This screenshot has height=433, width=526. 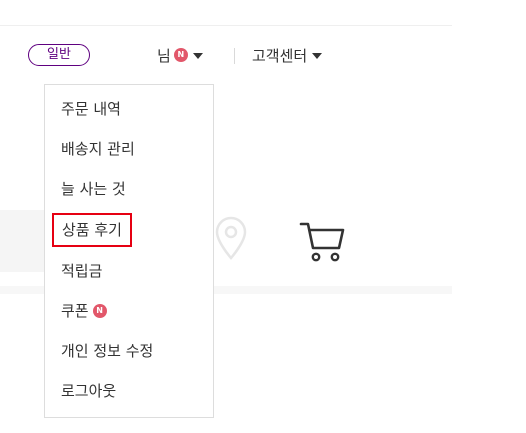 What do you see at coordinates (92, 230) in the screenshot?
I see `menu-item-product-reviews: 상품 후기` at bounding box center [92, 230].